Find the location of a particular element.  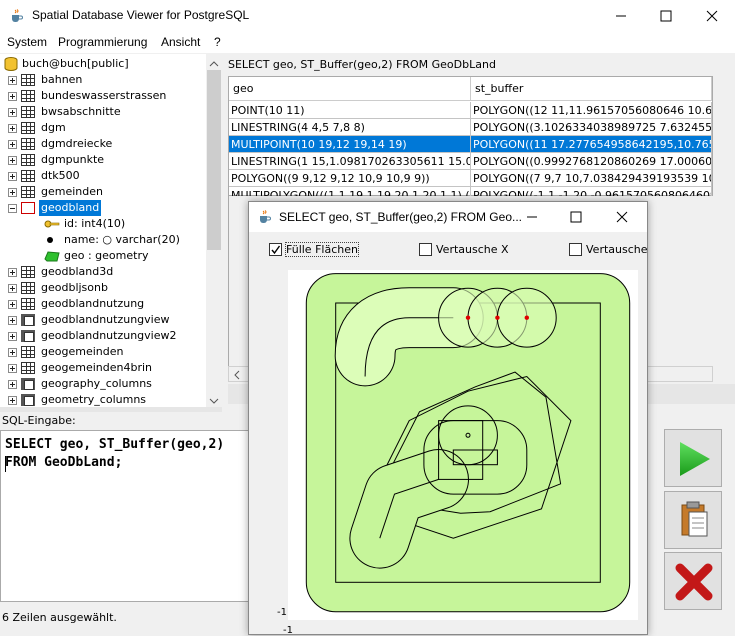

dialog-maximize-button is located at coordinates (576, 217).